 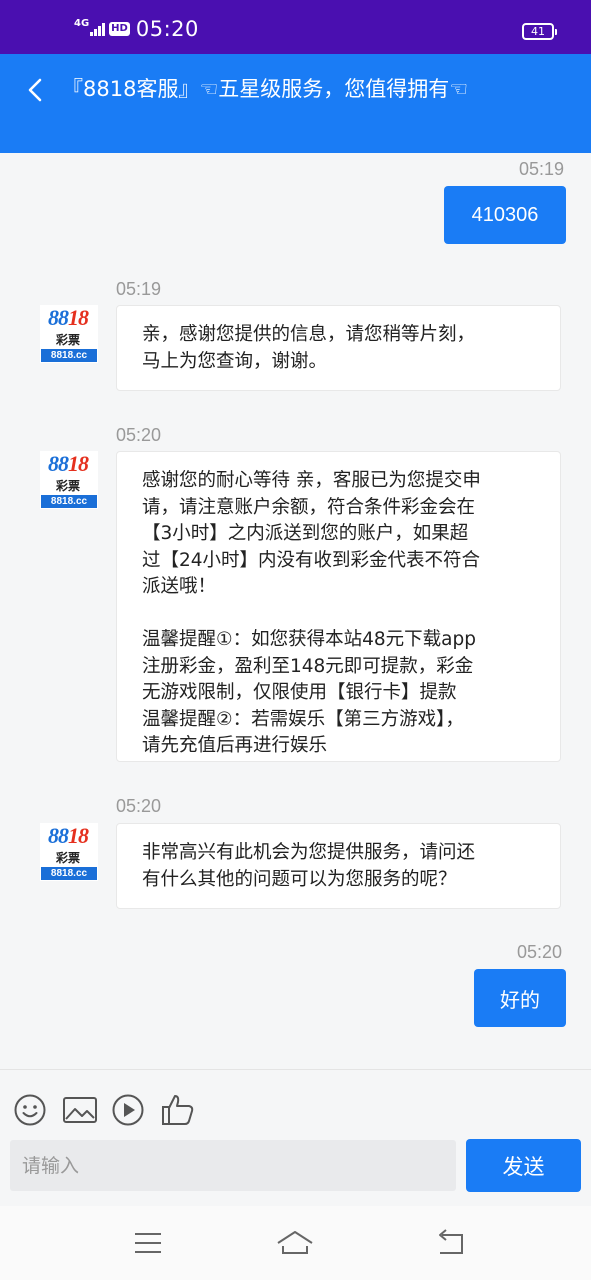 What do you see at coordinates (523, 1165) in the screenshot?
I see `send-button: 发送` at bounding box center [523, 1165].